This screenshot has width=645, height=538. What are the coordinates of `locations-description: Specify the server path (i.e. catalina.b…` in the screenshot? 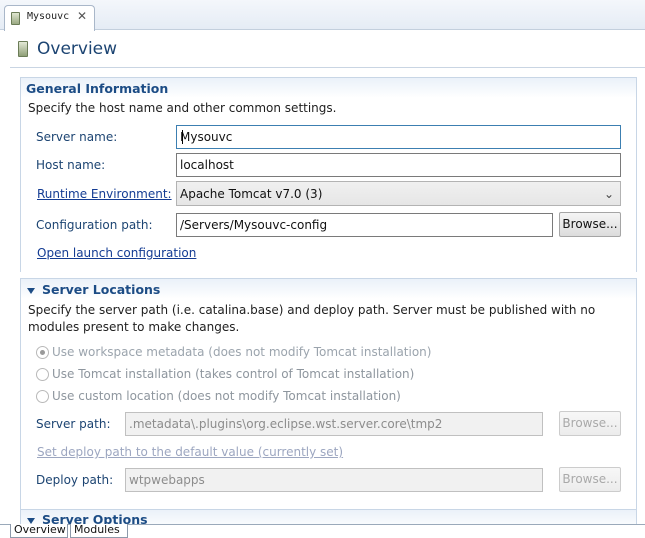 It's located at (312, 318).